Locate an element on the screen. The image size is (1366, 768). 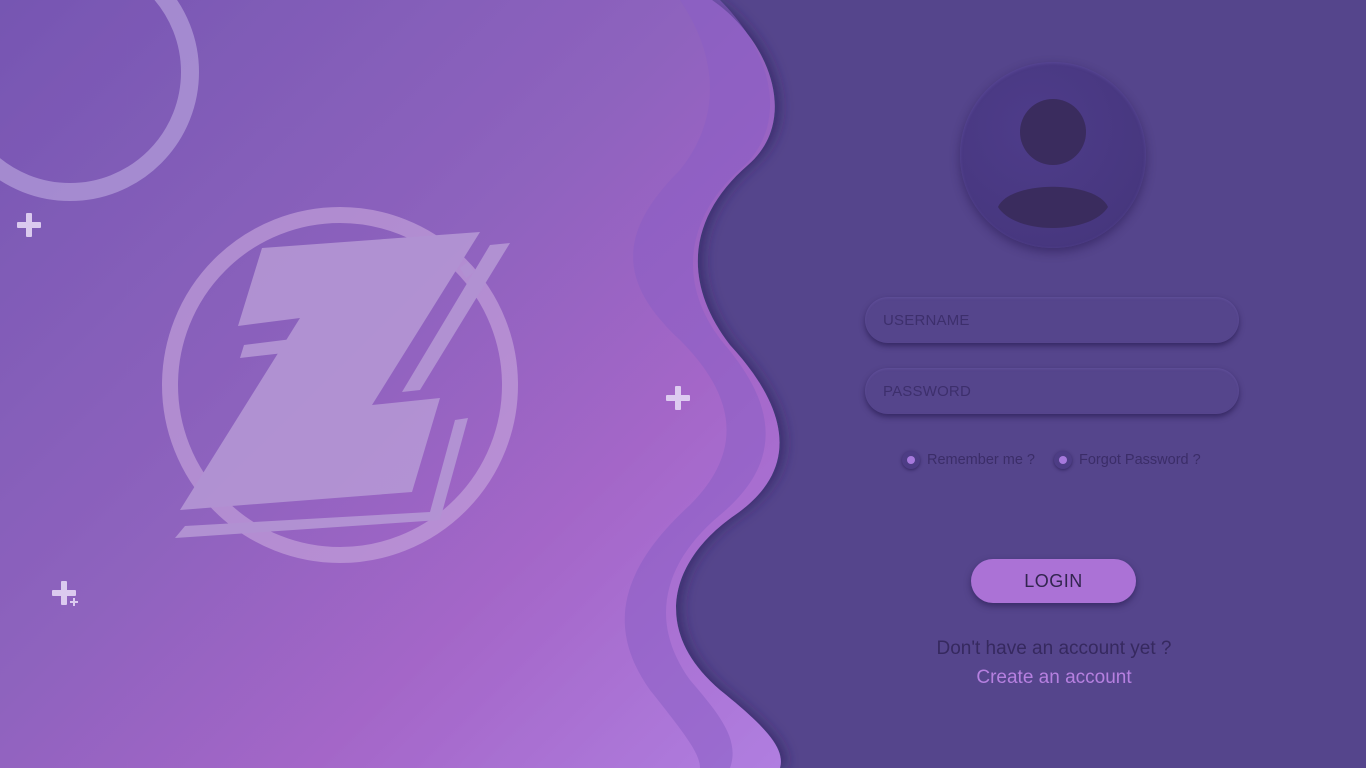
signup-prompt: Don't have an account yet ? is located at coordinates (1054, 648).